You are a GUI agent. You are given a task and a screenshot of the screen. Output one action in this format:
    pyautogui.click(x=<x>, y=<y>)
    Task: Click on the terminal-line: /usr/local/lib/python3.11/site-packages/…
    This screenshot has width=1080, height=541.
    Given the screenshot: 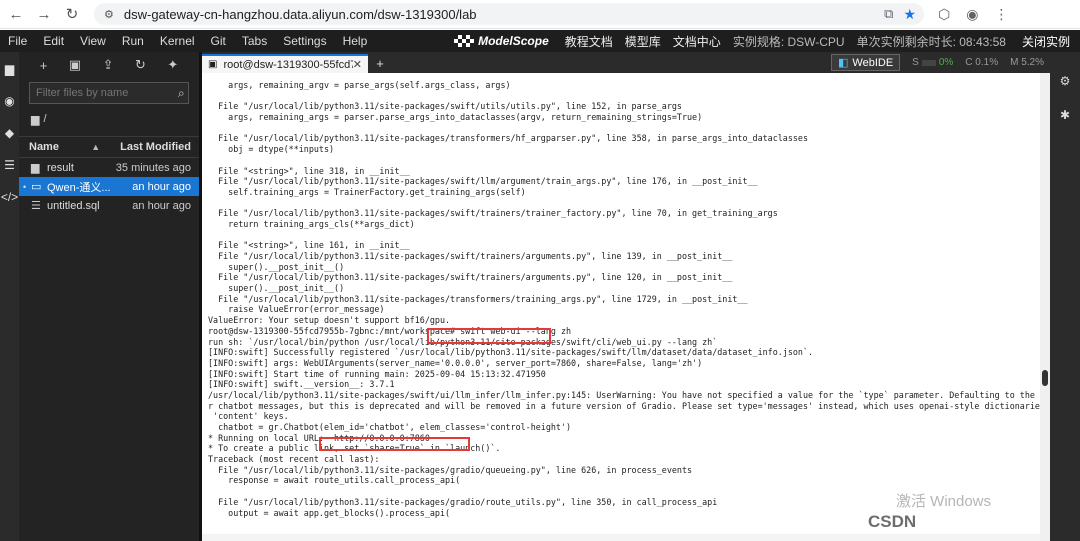 What is the action you would take?
    pyautogui.click(x=624, y=394)
    